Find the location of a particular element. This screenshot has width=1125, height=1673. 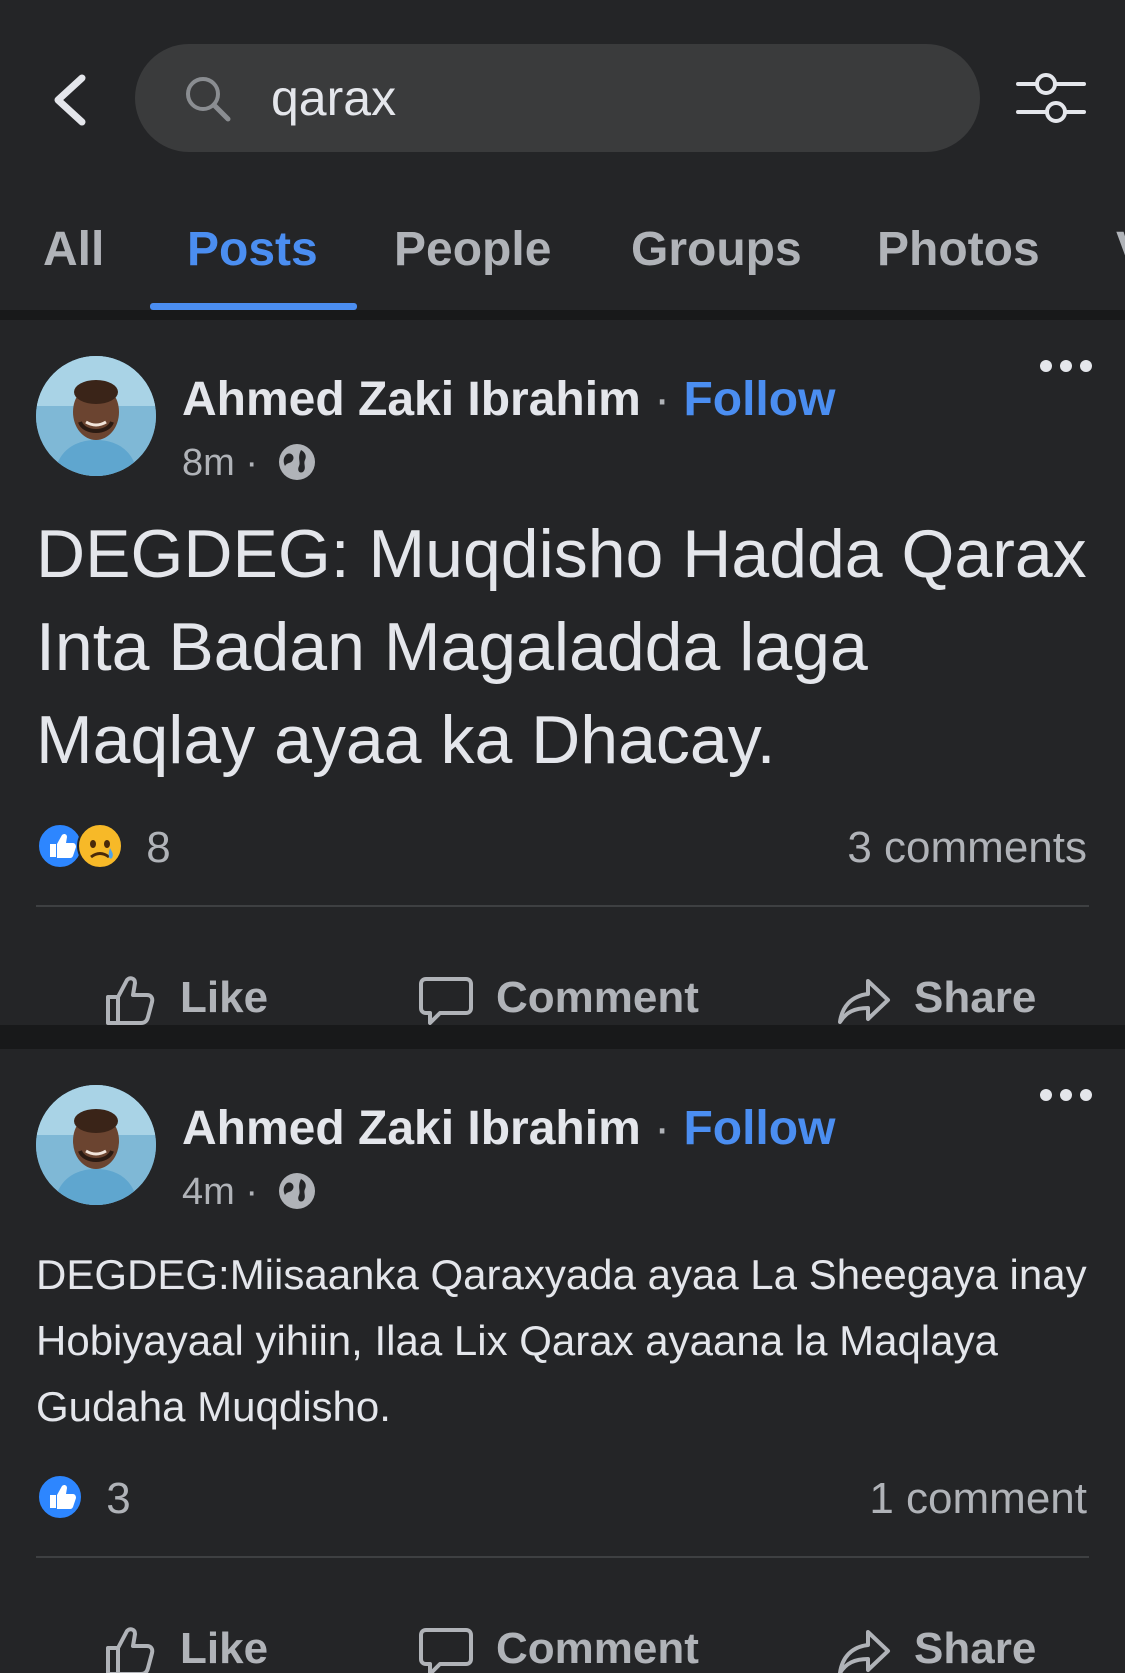

tab-all: All is located at coordinates (73, 250).